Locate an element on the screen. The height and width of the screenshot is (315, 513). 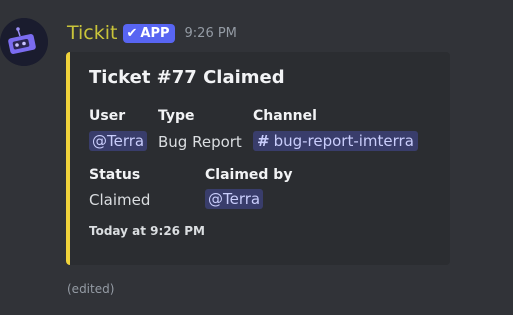
channel-hash-icon: # is located at coordinates (263, 141).